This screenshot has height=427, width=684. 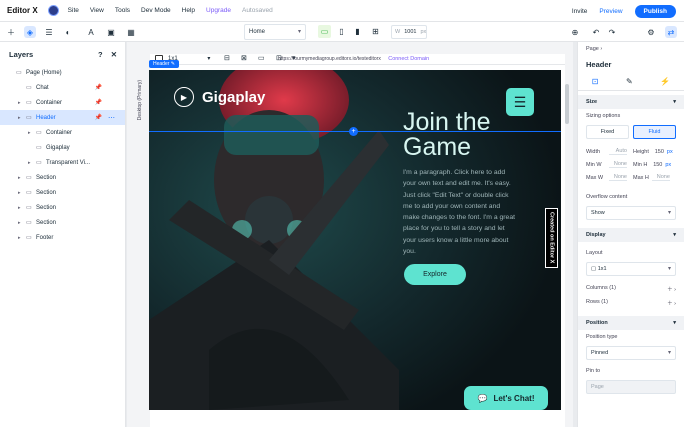 What do you see at coordinates (257, 10) in the screenshot?
I see `autosaved-status: Autosaved` at bounding box center [257, 10].